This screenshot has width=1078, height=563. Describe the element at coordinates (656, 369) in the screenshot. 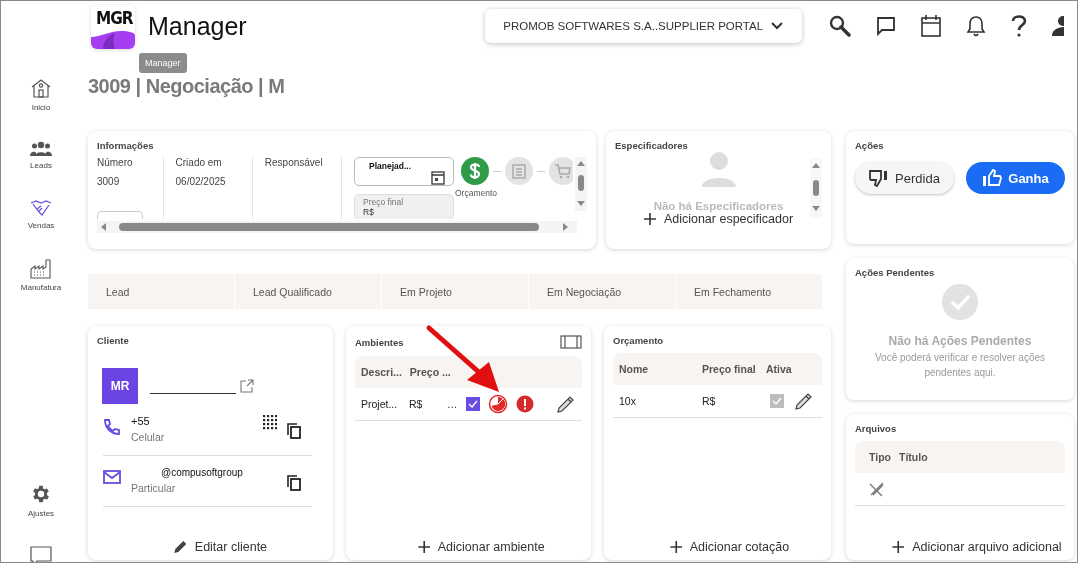

I see `column-header: Nome` at that location.